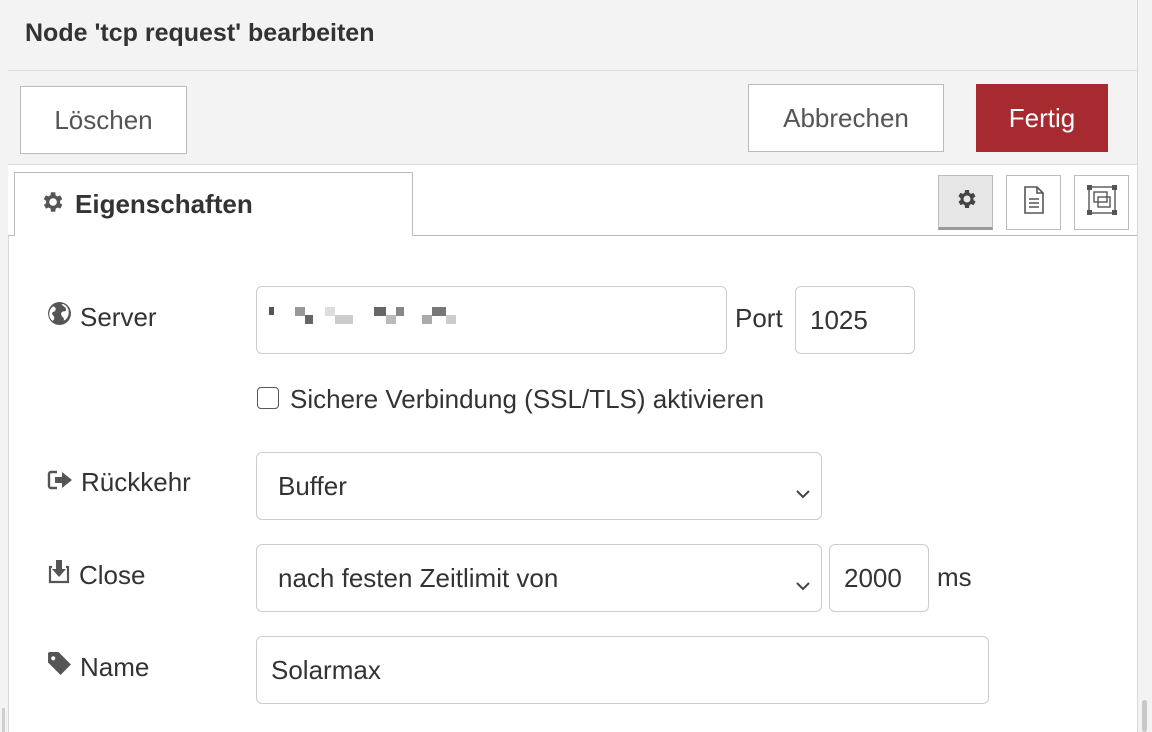  I want to click on timeout-input: 2000, so click(879, 578).